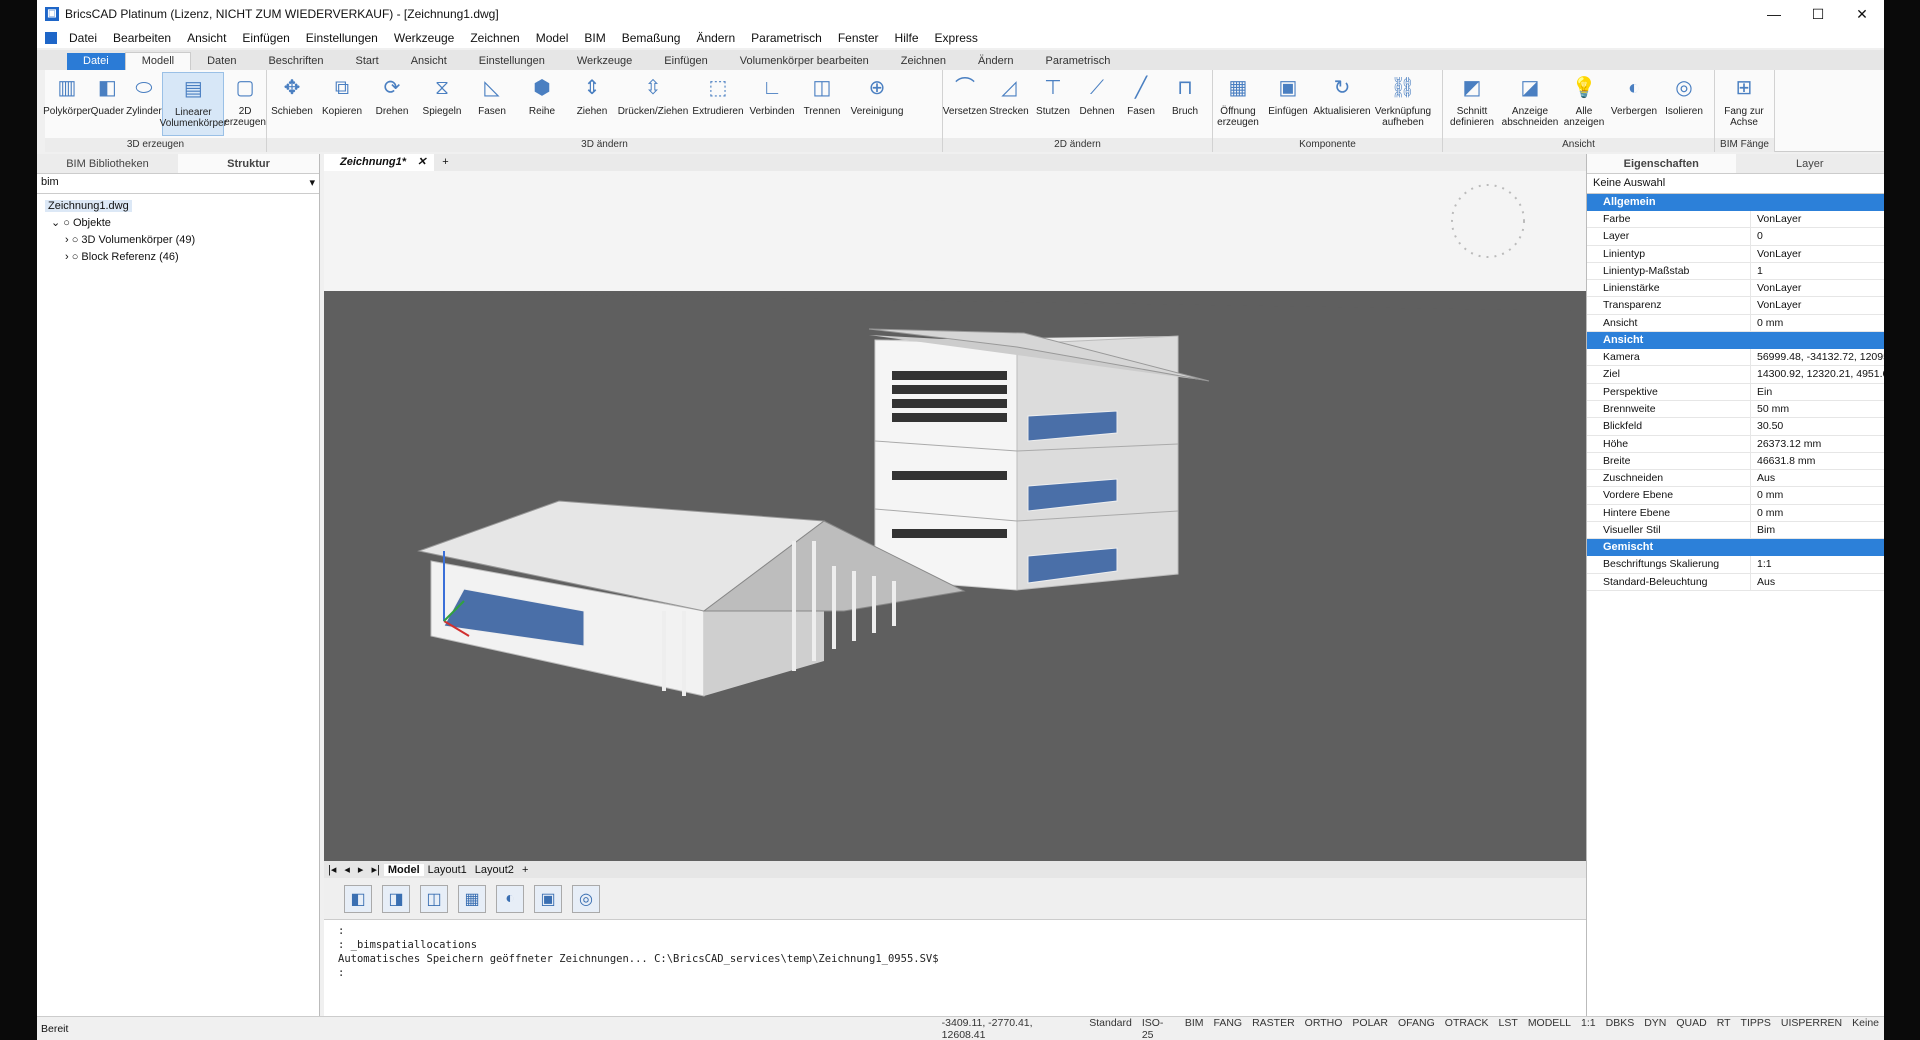 This screenshot has width=1920, height=1040. Describe the element at coordinates (1774, 14) in the screenshot. I see `minimize-button: —` at that location.